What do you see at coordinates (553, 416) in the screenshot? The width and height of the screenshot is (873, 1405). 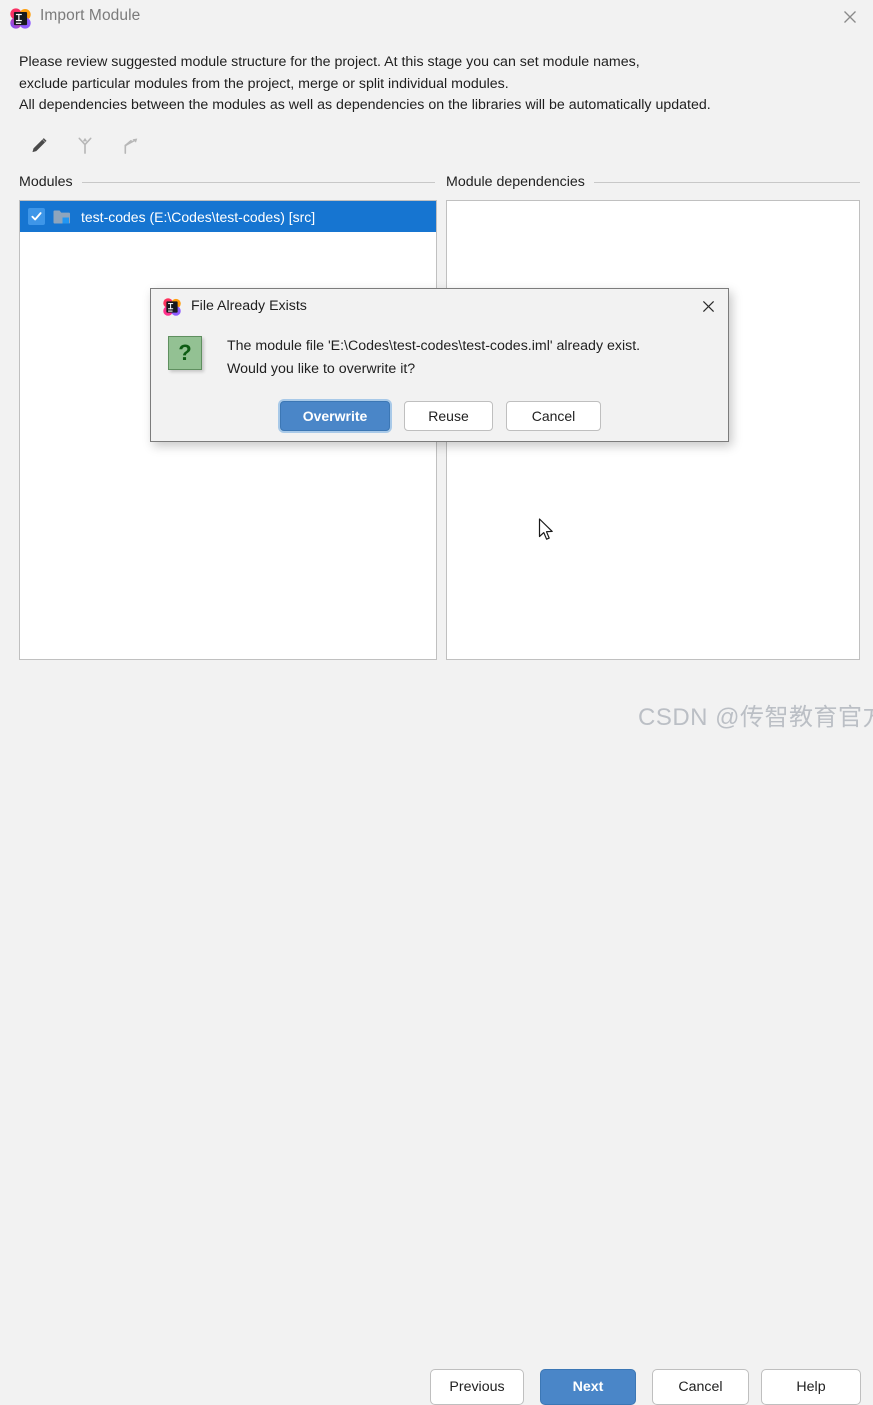 I see `dialog-cancel-button: Cancel` at bounding box center [553, 416].